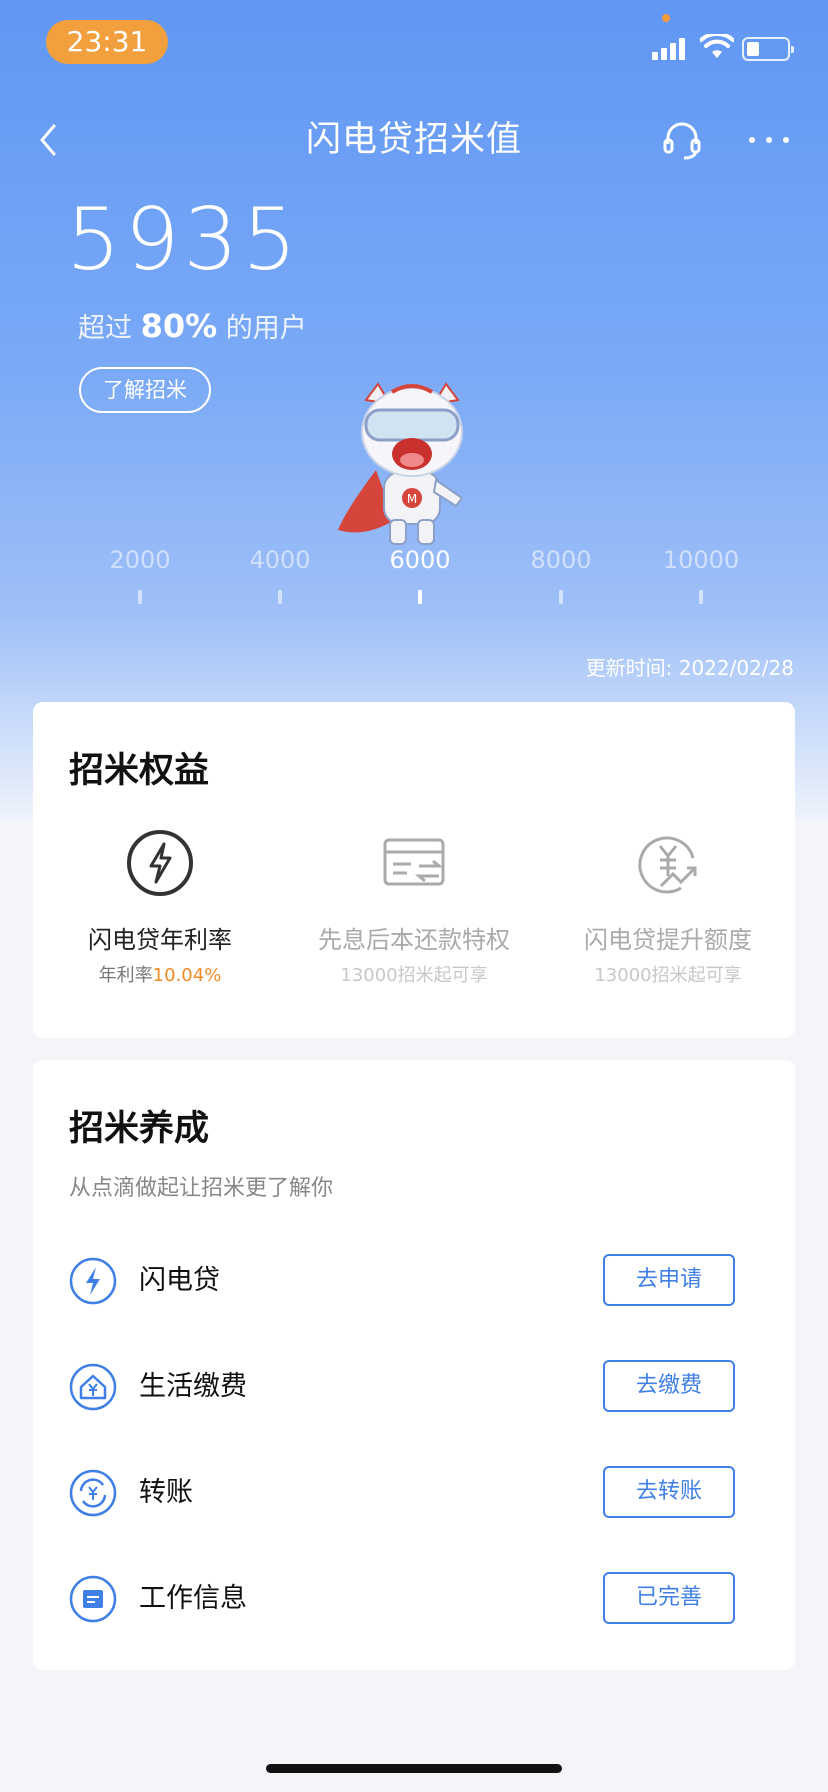 This screenshot has width=828, height=1792. What do you see at coordinates (193, 1386) in the screenshot?
I see `task-label: 生活缴费` at bounding box center [193, 1386].